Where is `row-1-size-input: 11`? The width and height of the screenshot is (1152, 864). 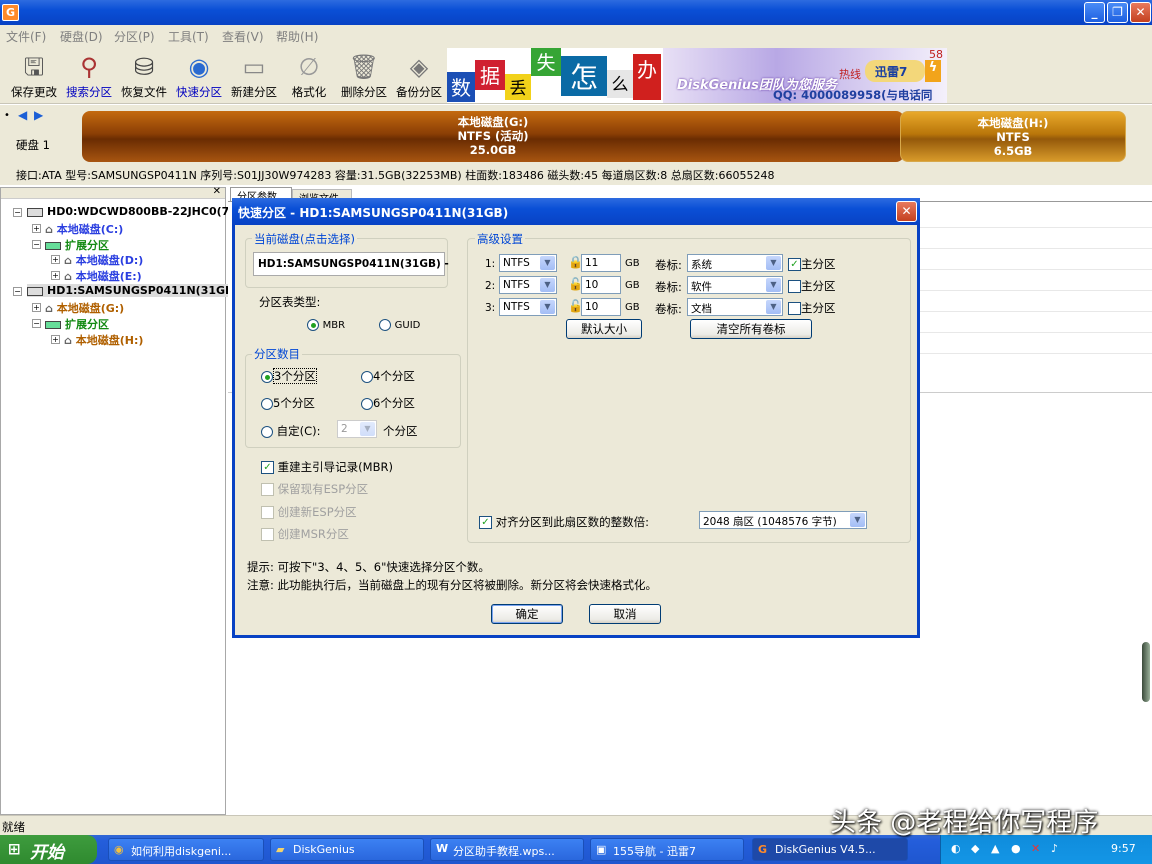
row-1-size-input: 11 is located at coordinates (601, 263).